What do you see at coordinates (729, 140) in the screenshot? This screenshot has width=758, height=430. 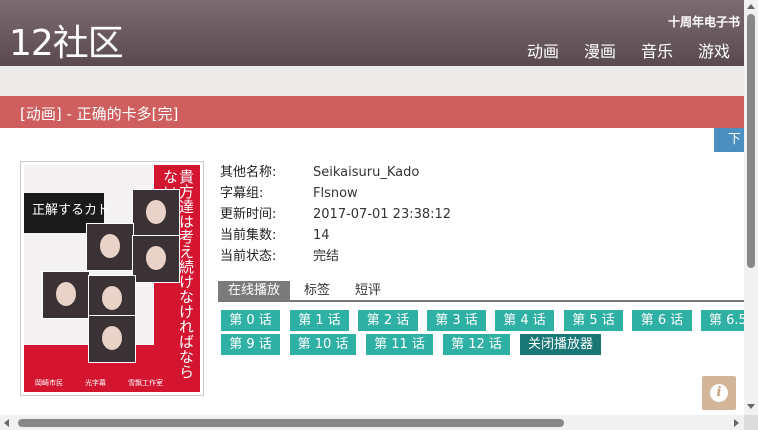 I see `download-button: 下` at bounding box center [729, 140].